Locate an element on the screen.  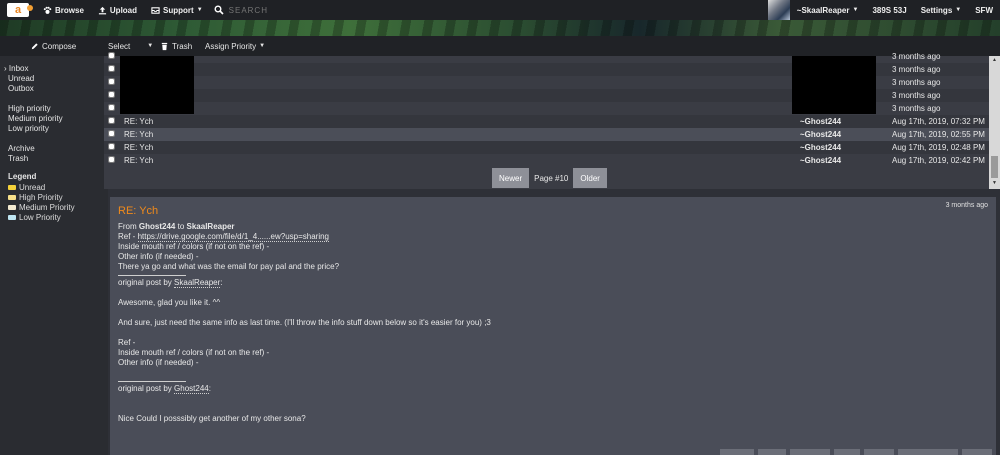
older-button: Older is located at coordinates (590, 178).